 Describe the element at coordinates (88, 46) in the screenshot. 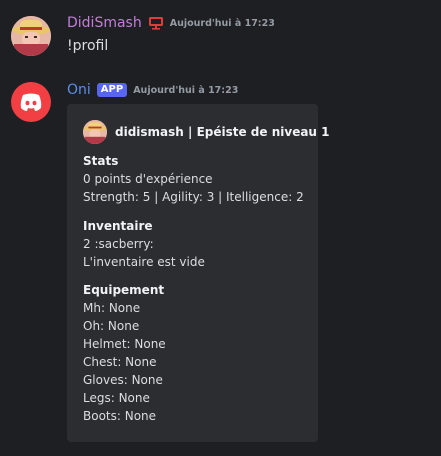

I see `message1-content: !profil` at that location.